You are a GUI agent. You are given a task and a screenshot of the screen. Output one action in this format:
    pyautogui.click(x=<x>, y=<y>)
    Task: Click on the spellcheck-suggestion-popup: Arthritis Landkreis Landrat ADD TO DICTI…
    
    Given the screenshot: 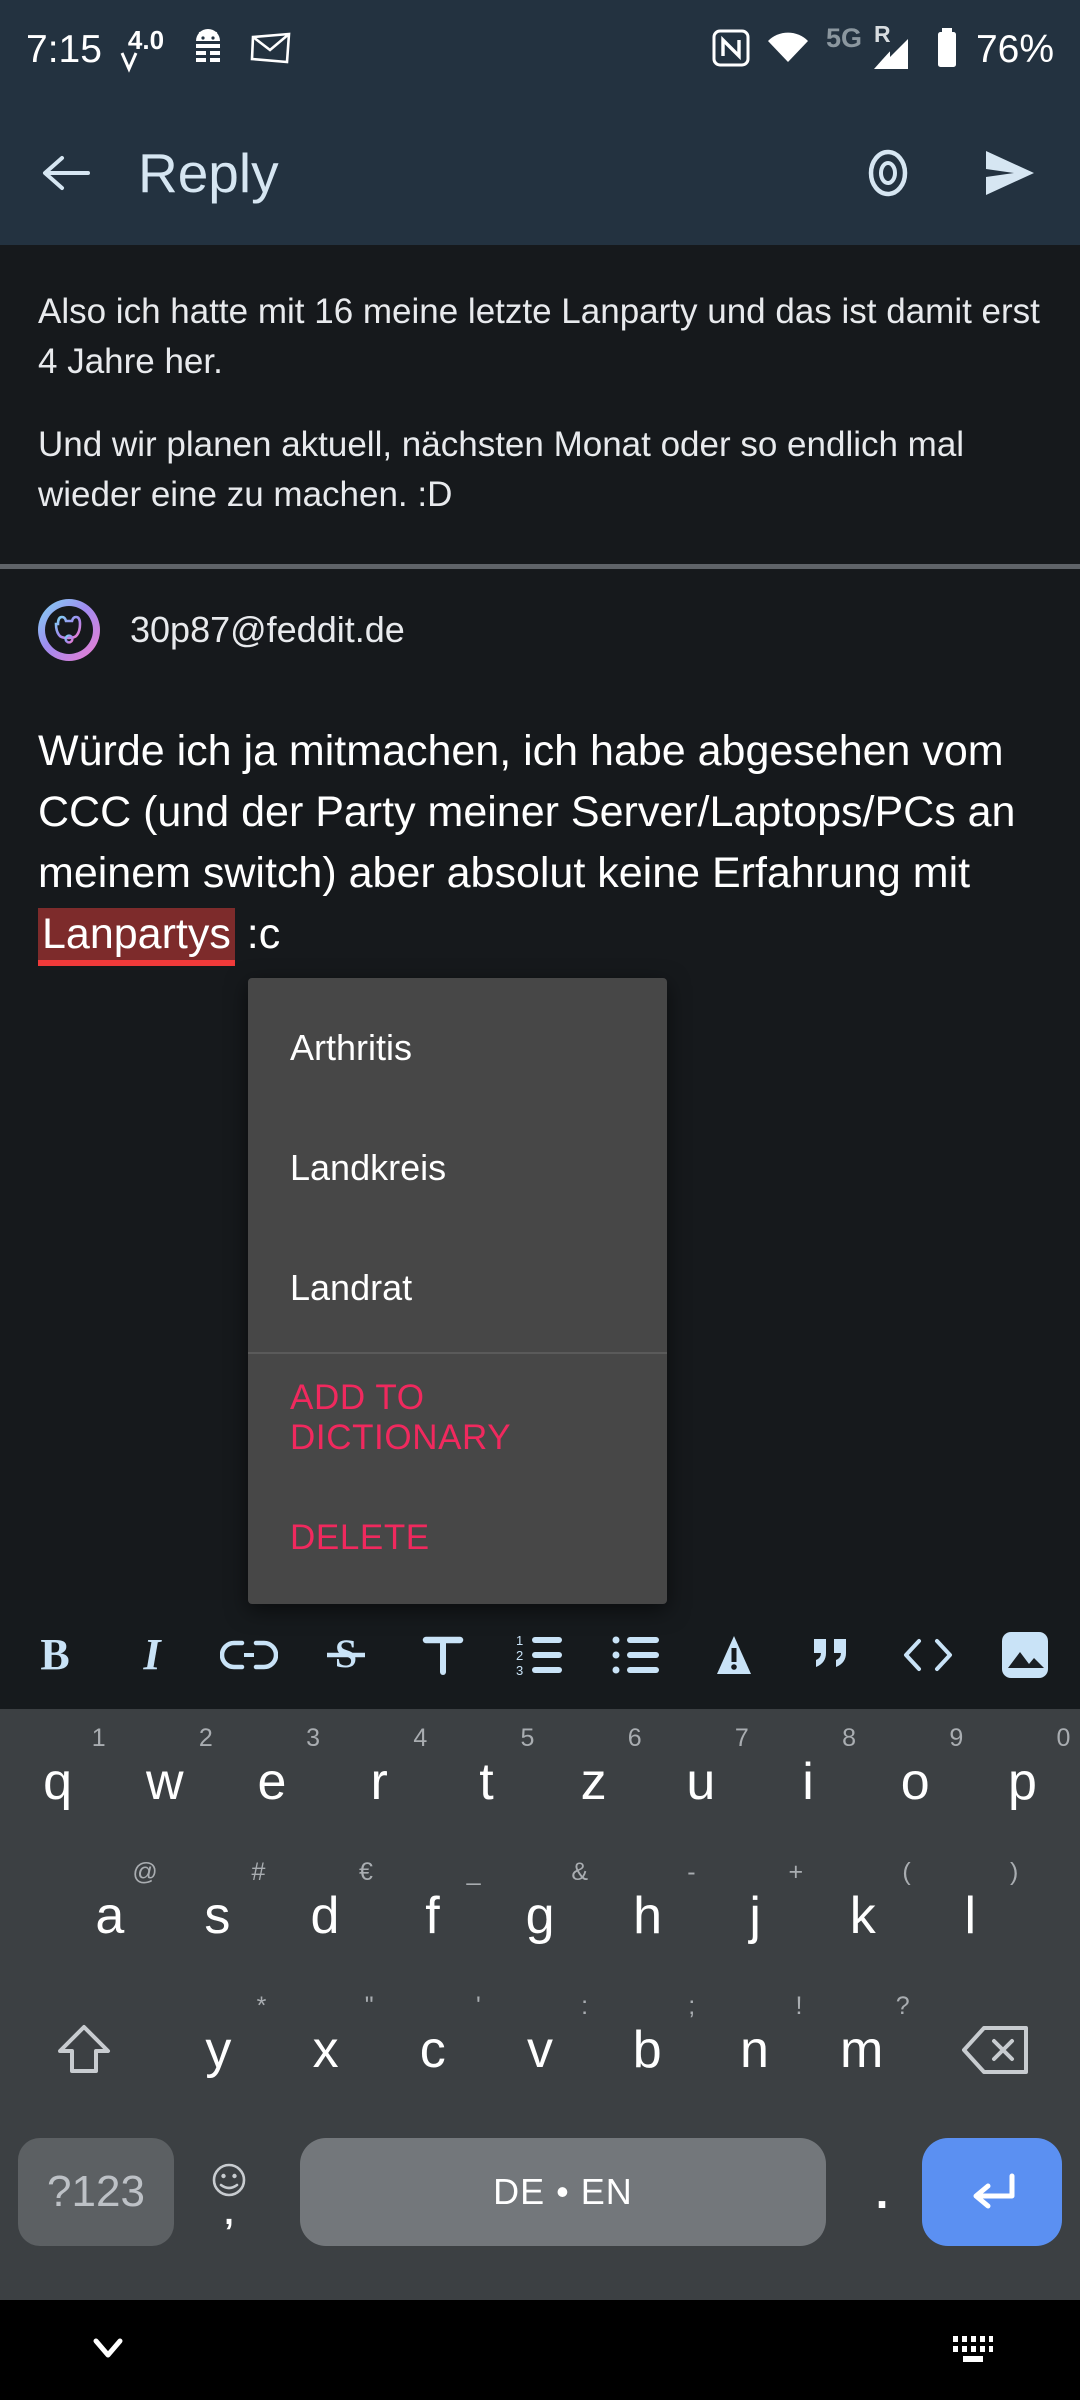 What is the action you would take?
    pyautogui.click(x=457, y=1291)
    